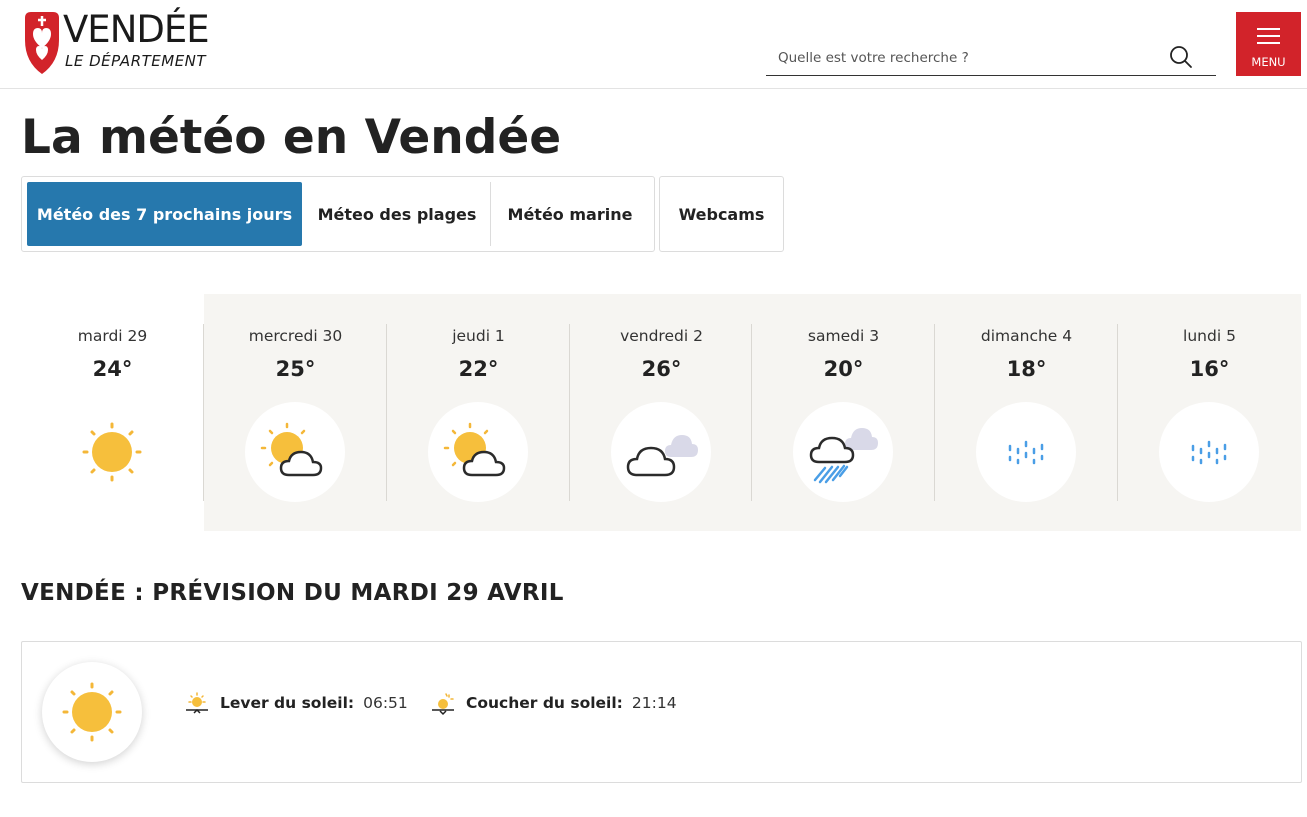  What do you see at coordinates (1209, 369) in the screenshot?
I see `day-temperature: 16°` at bounding box center [1209, 369].